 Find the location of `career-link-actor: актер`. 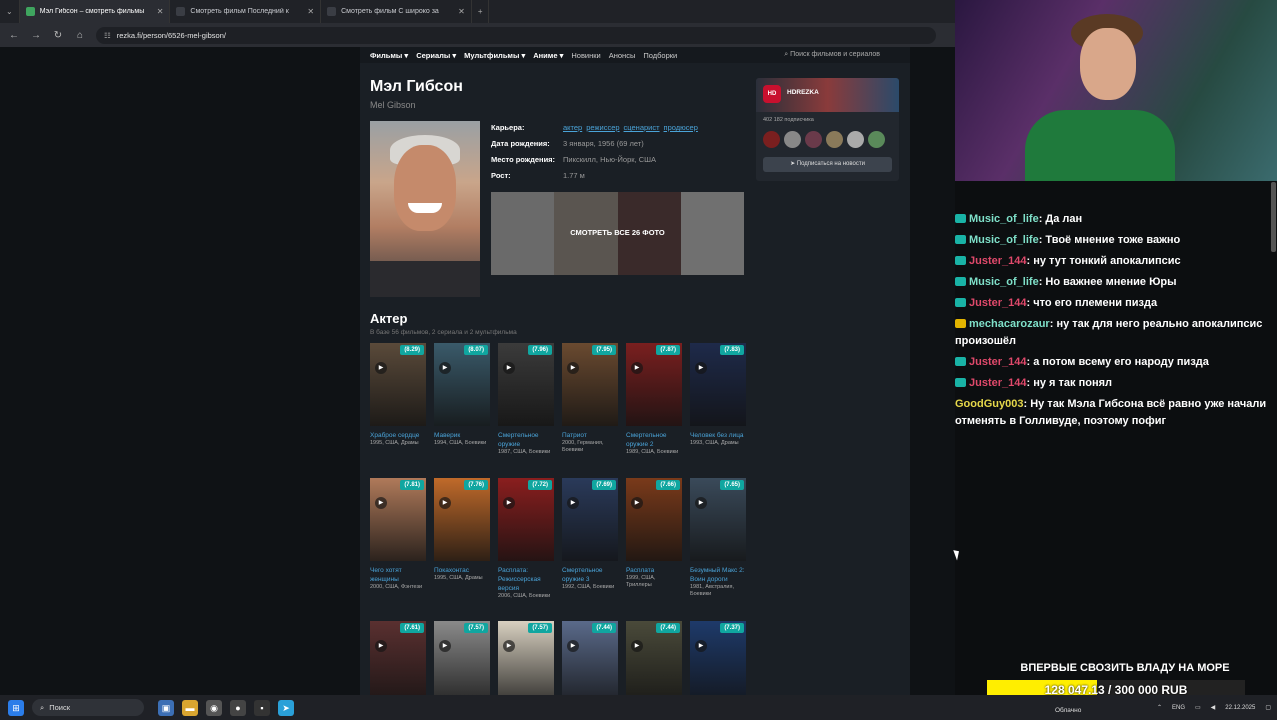

career-link-actor: актер is located at coordinates (572, 127).